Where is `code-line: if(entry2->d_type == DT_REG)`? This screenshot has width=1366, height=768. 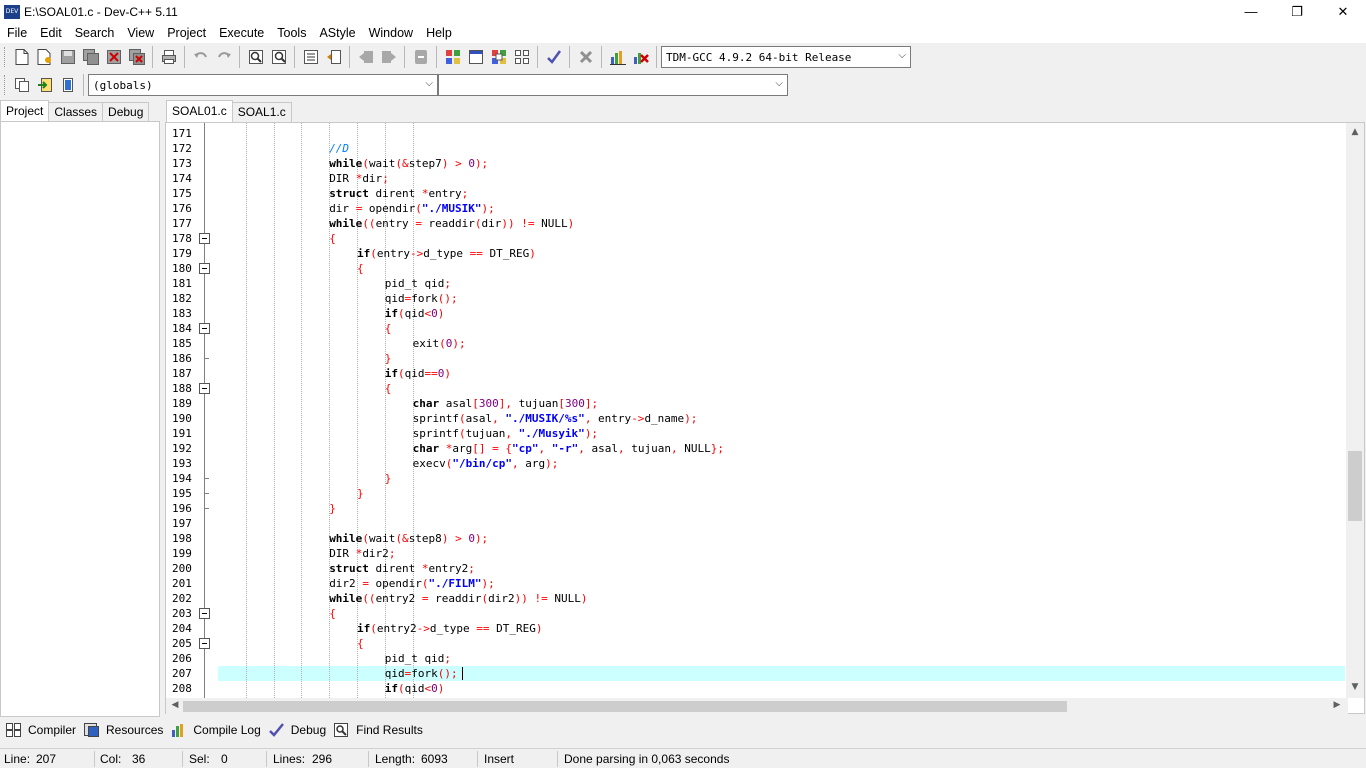
code-line: if(entry2->d_type == DT_REG) is located at coordinates (449, 628).